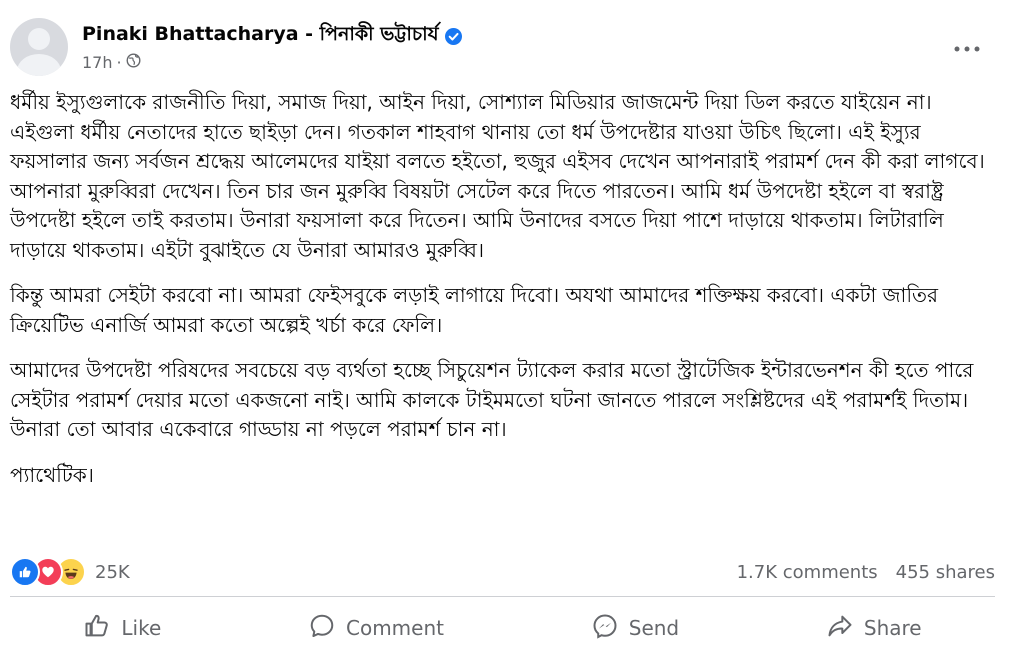  What do you see at coordinates (133, 62) in the screenshot?
I see `globe-icon` at bounding box center [133, 62].